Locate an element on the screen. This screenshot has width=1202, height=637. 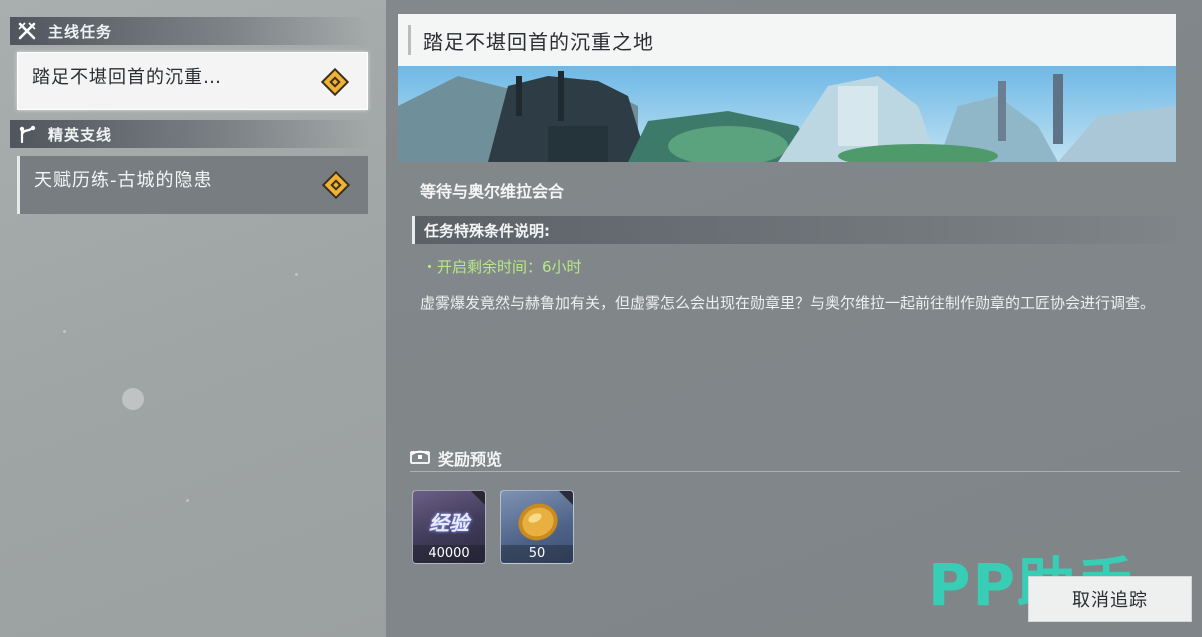
page-title: 踏足不堪回首的沉重之地 is located at coordinates (538, 41).